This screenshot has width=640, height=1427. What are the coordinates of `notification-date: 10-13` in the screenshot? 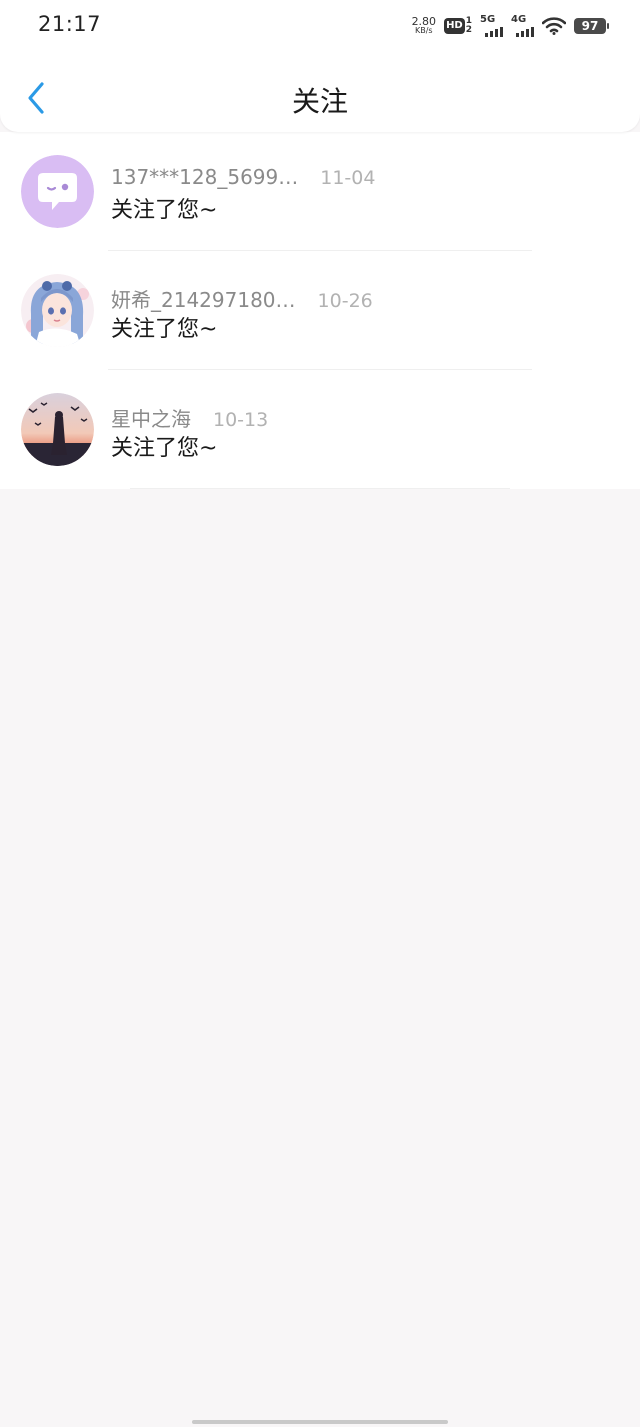 It's located at (241, 420).